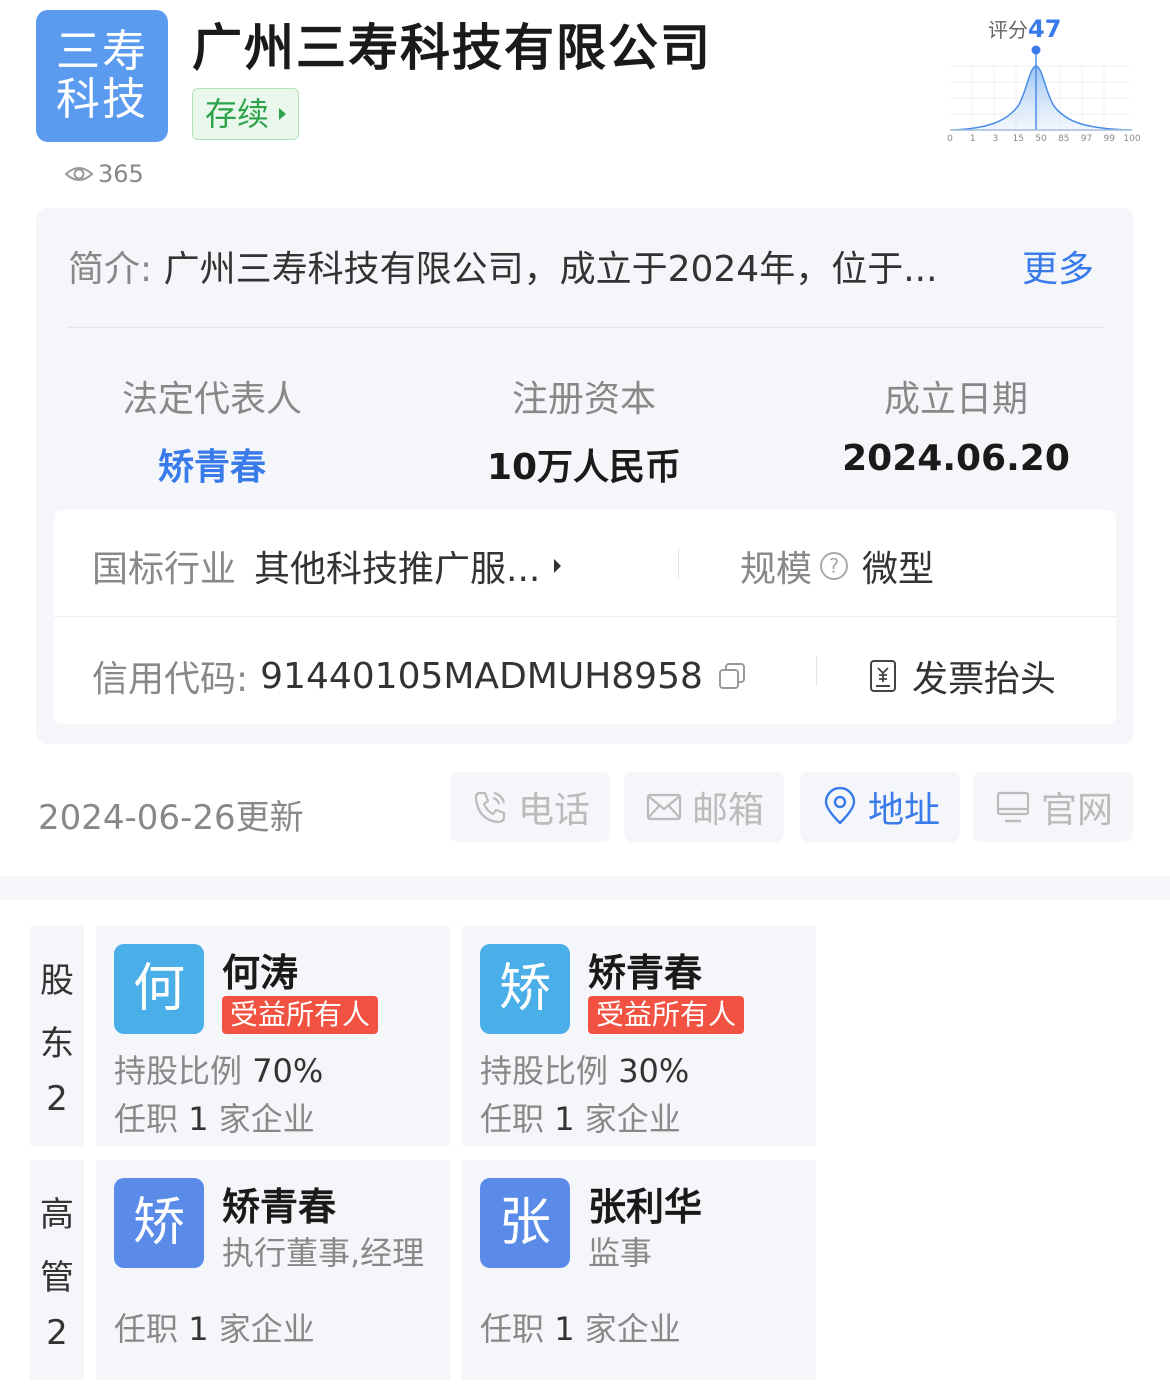 The image size is (1170, 1389). Describe the element at coordinates (585, 888) in the screenshot. I see `section-separator` at that location.